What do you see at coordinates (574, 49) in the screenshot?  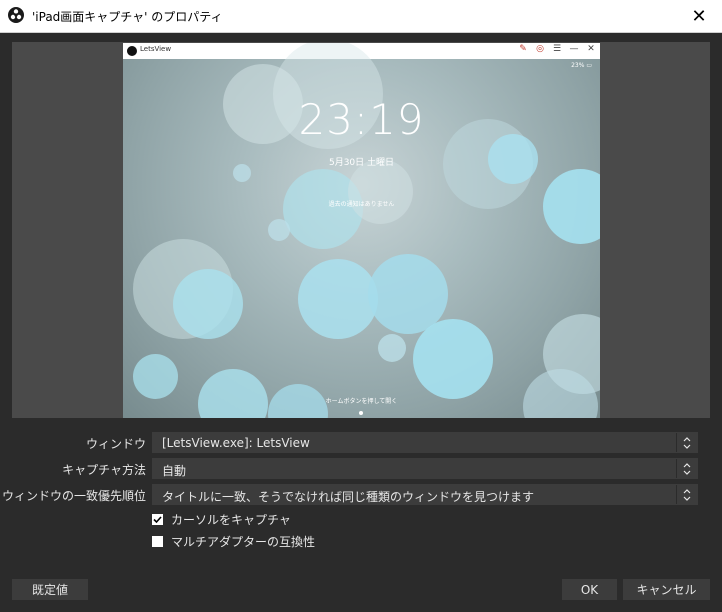 I see `minimize-icon: —` at bounding box center [574, 49].